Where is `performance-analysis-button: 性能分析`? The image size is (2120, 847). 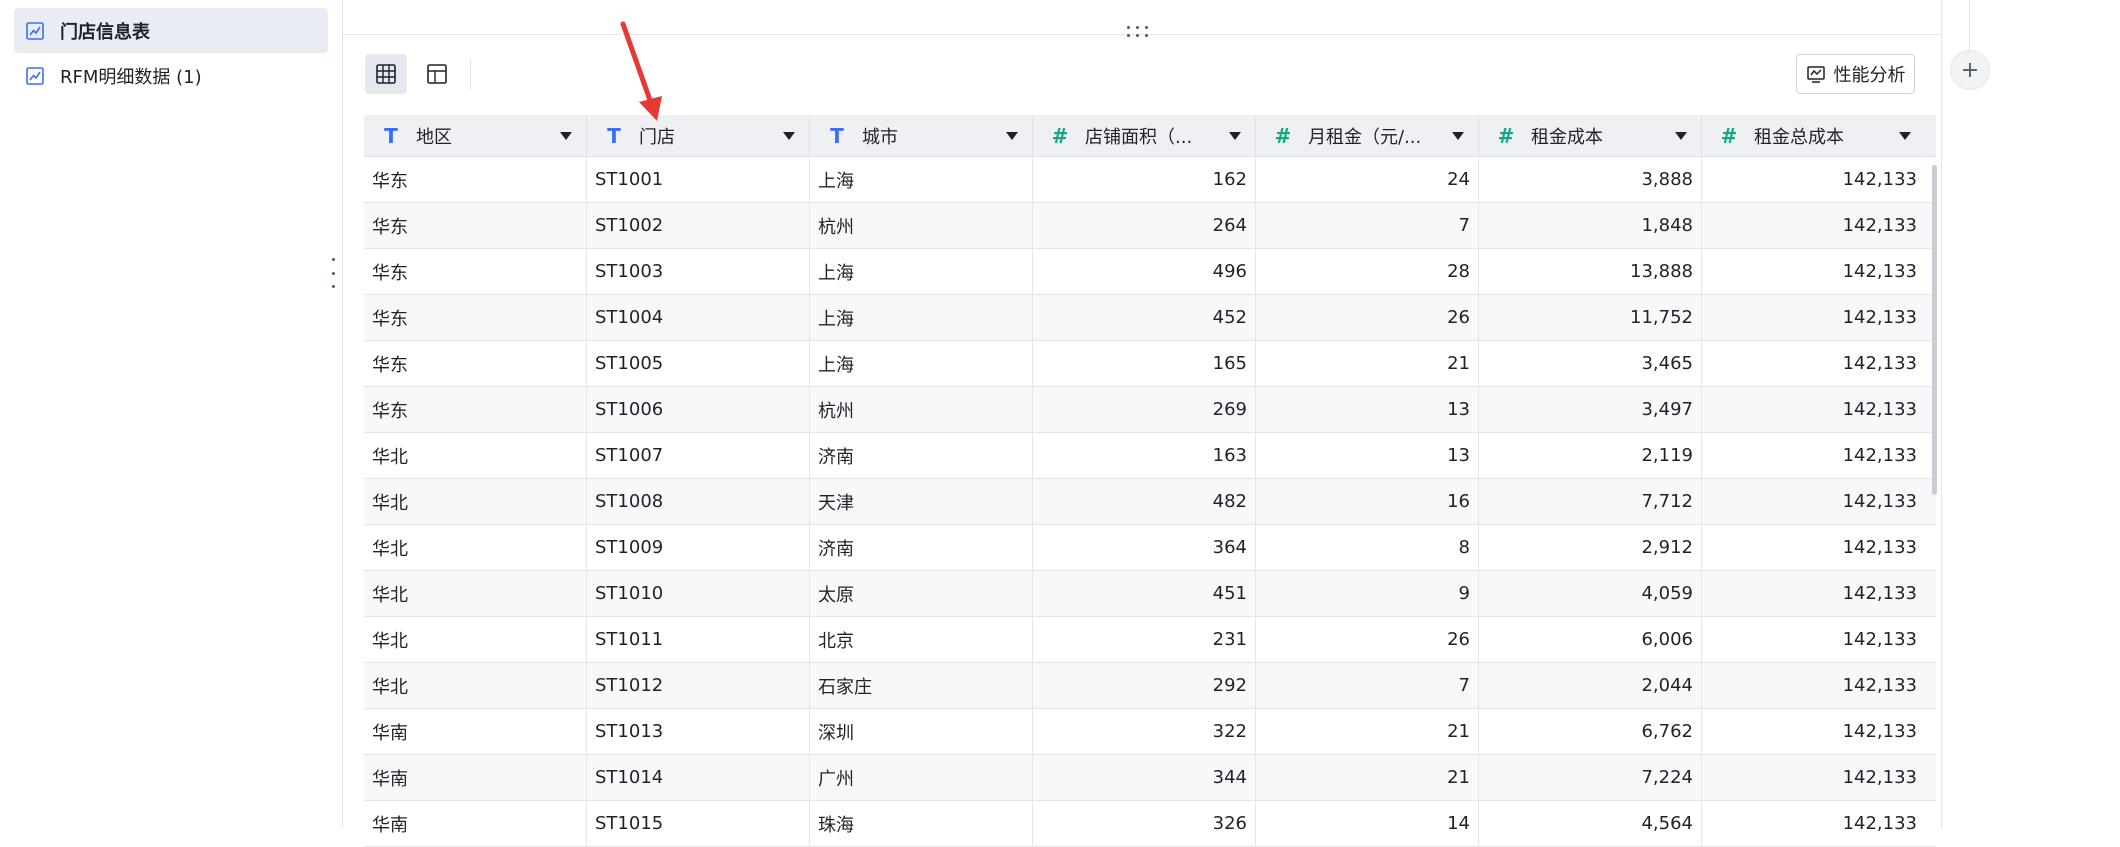 performance-analysis-button: 性能分析 is located at coordinates (1855, 74).